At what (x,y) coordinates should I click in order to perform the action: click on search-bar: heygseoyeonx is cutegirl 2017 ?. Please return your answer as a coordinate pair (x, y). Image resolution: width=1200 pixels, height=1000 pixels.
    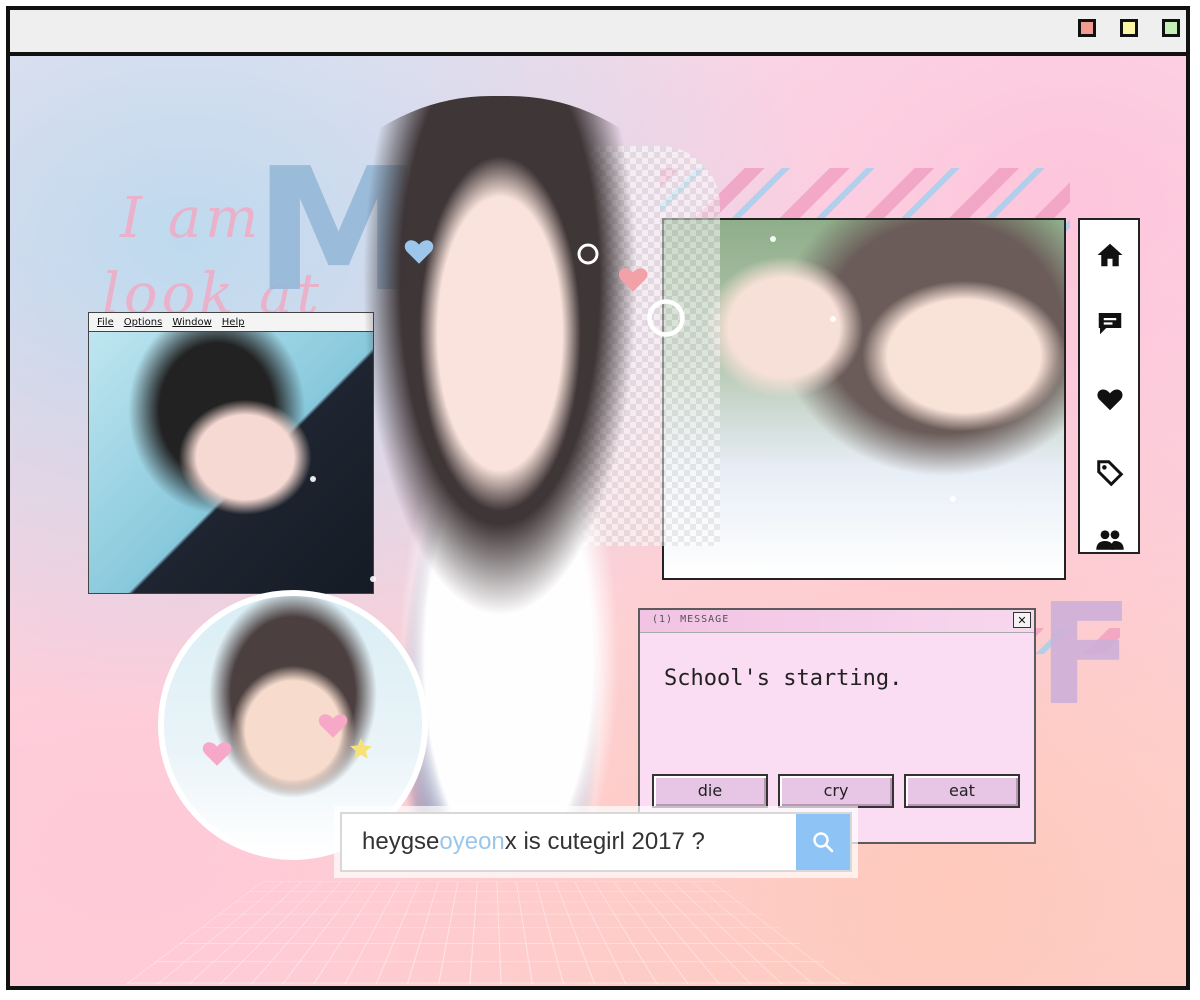
    Looking at the image, I should click on (596, 842).